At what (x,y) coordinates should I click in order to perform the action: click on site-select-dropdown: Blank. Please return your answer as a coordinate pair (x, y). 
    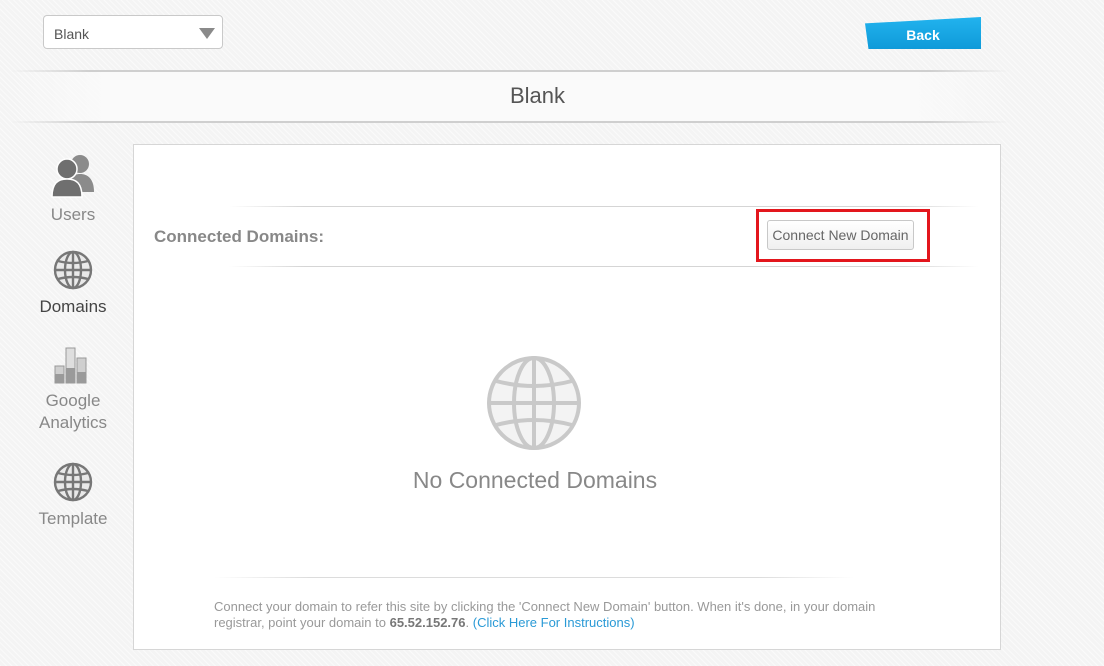
    Looking at the image, I should click on (133, 32).